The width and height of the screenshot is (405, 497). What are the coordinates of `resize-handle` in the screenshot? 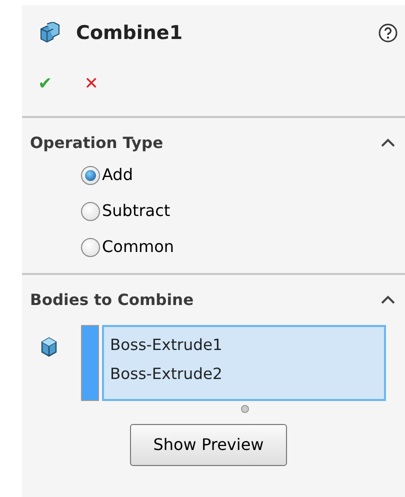 It's located at (244, 408).